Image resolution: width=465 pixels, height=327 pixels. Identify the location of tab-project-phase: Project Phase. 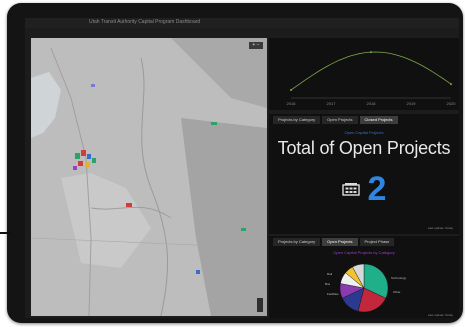
(377, 242).